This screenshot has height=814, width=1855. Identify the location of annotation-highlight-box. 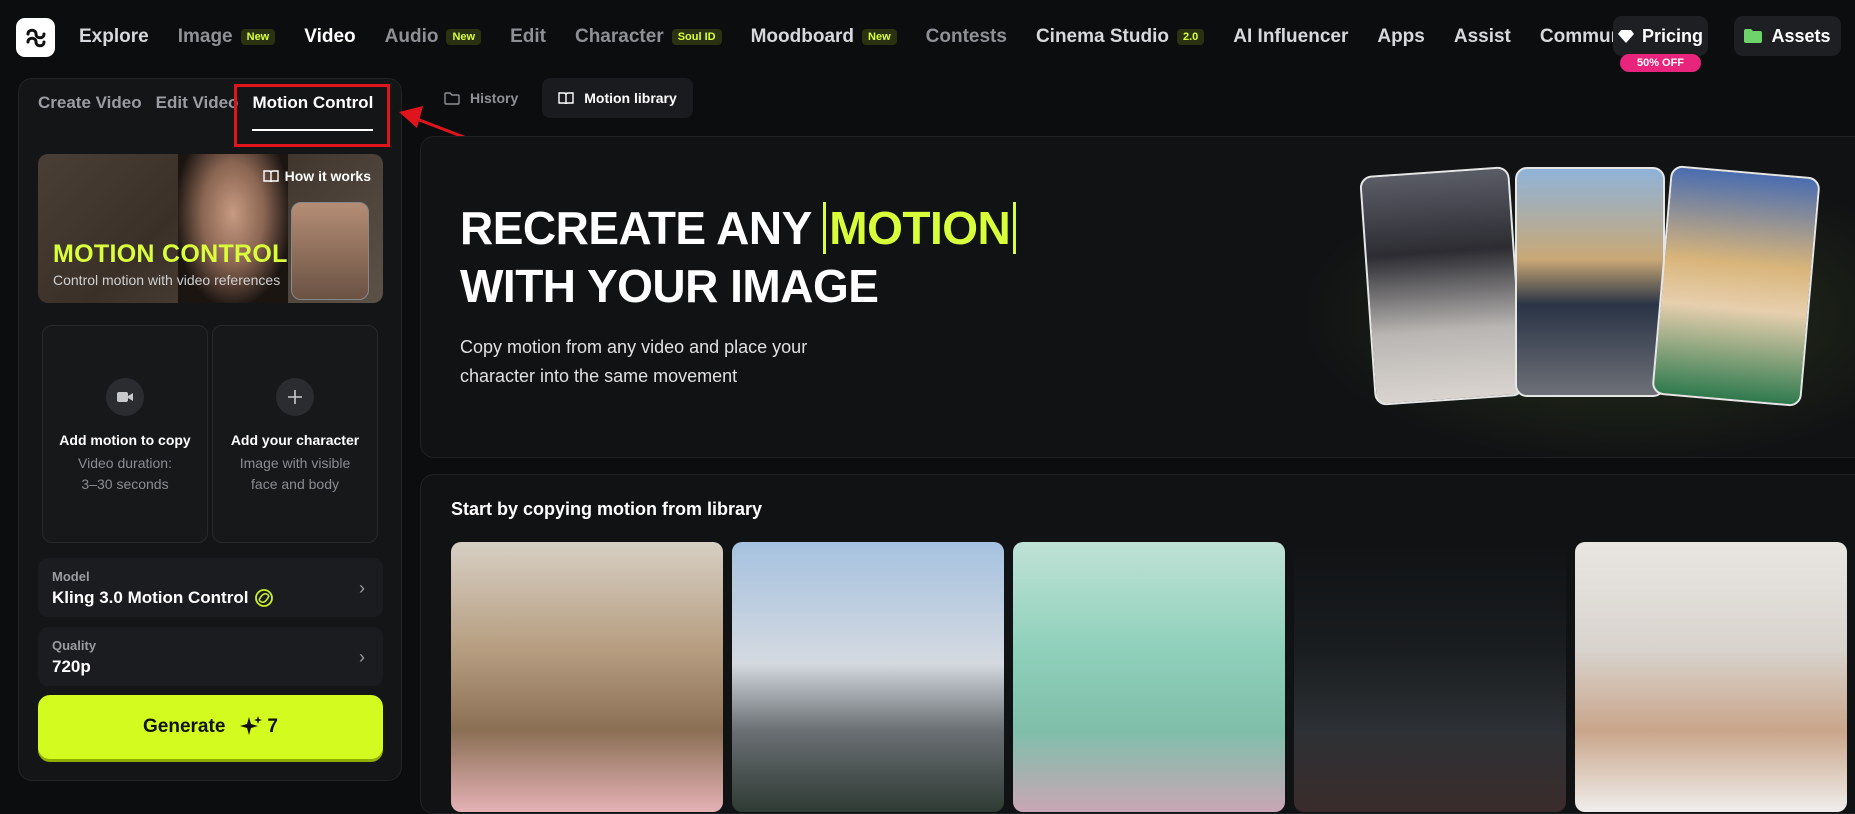
(312, 115).